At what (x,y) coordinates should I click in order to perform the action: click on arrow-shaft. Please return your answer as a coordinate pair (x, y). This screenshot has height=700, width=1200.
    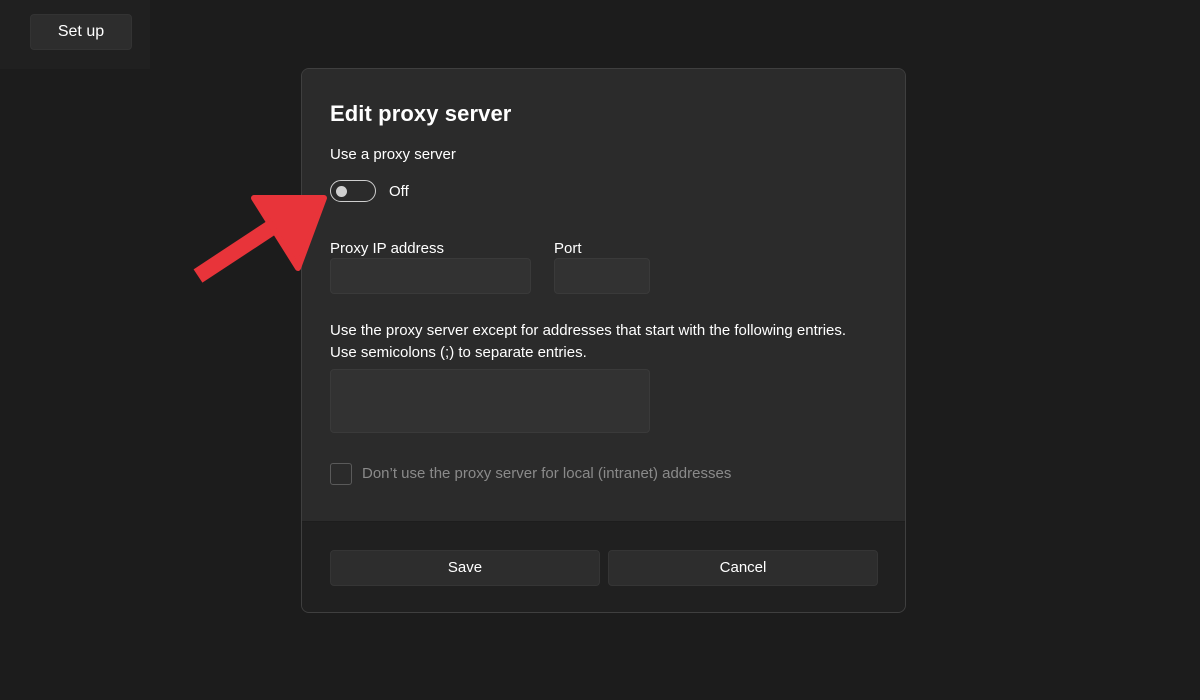
    Looking at the image, I should click on (239, 249).